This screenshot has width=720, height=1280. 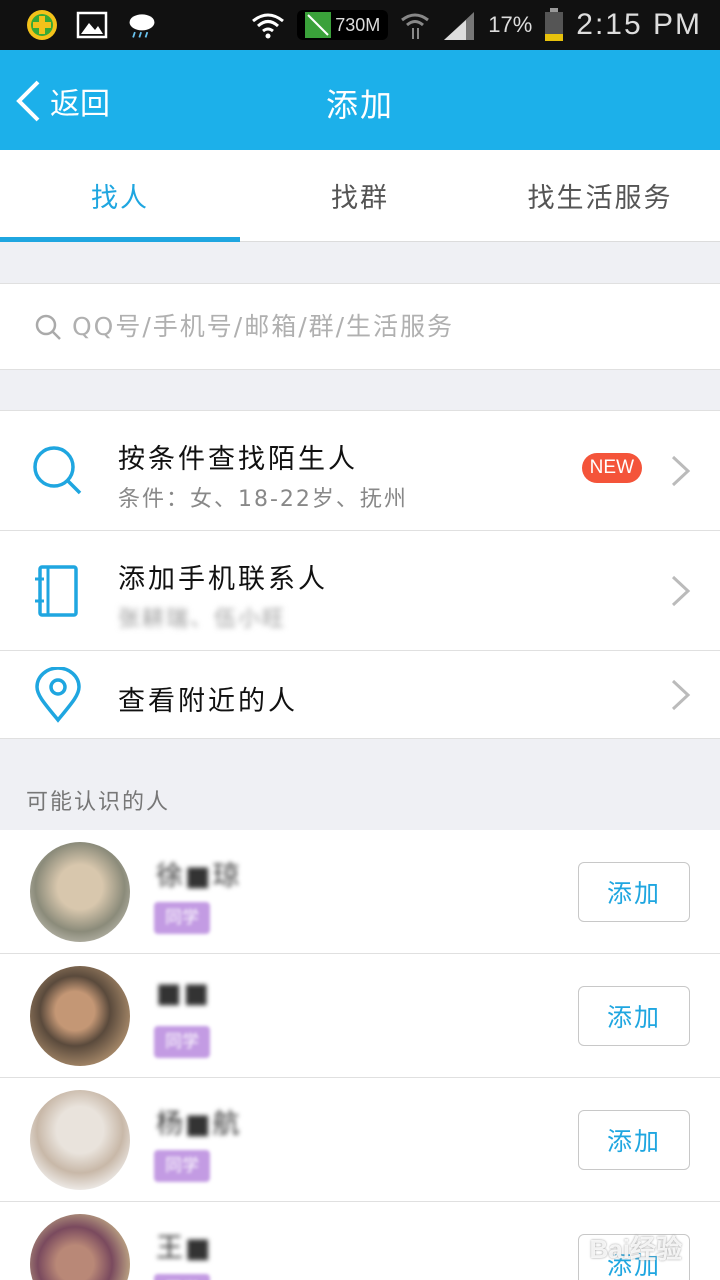 I want to click on list-item: ■■ 同学 添加, so click(x=360, y=1016).